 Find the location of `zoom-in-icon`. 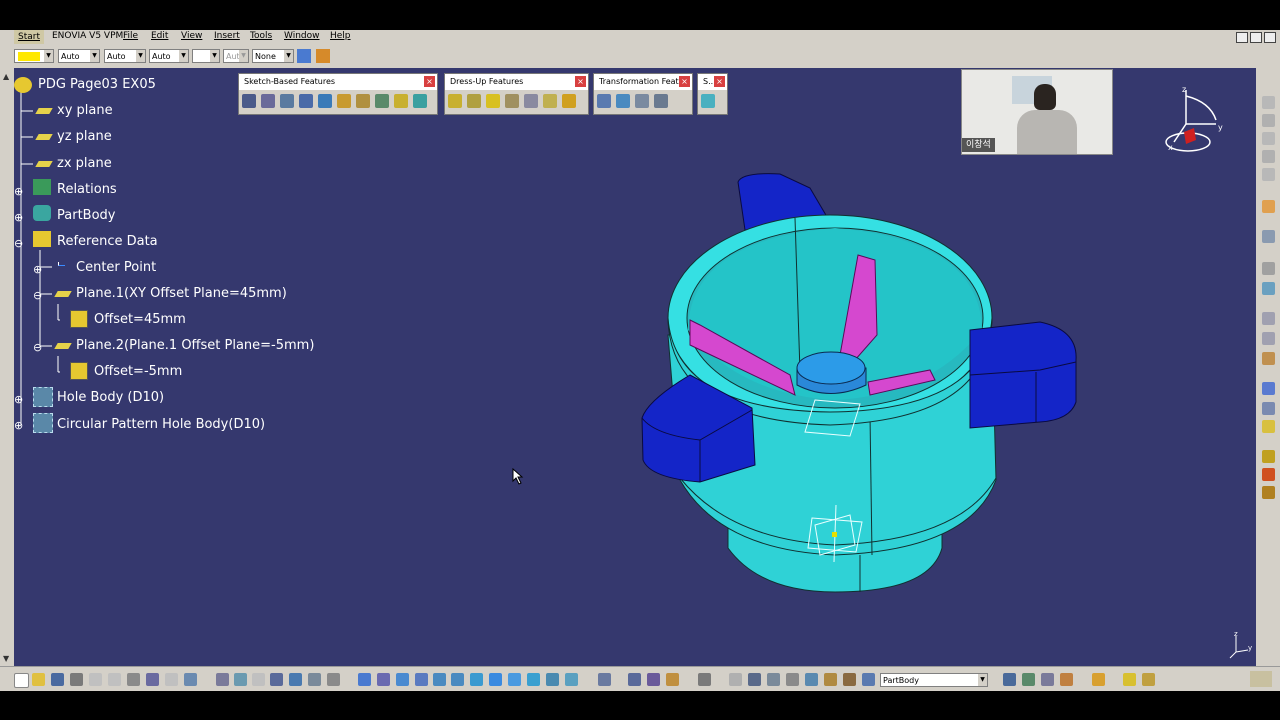

zoom-in-icon is located at coordinates (439, 679).